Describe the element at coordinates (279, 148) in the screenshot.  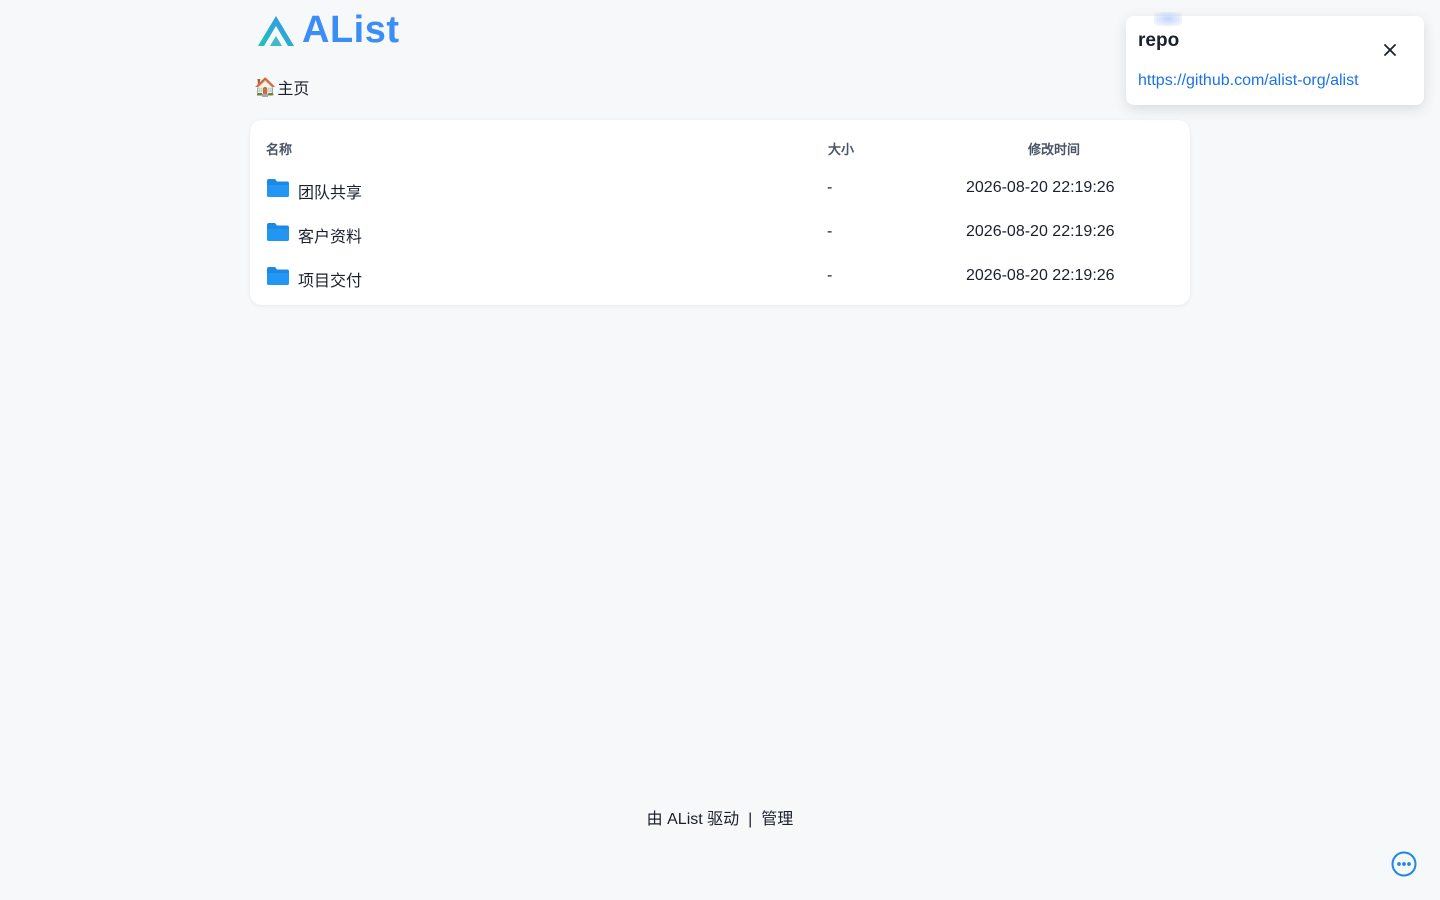
I see `column-header-name: 名称` at that location.